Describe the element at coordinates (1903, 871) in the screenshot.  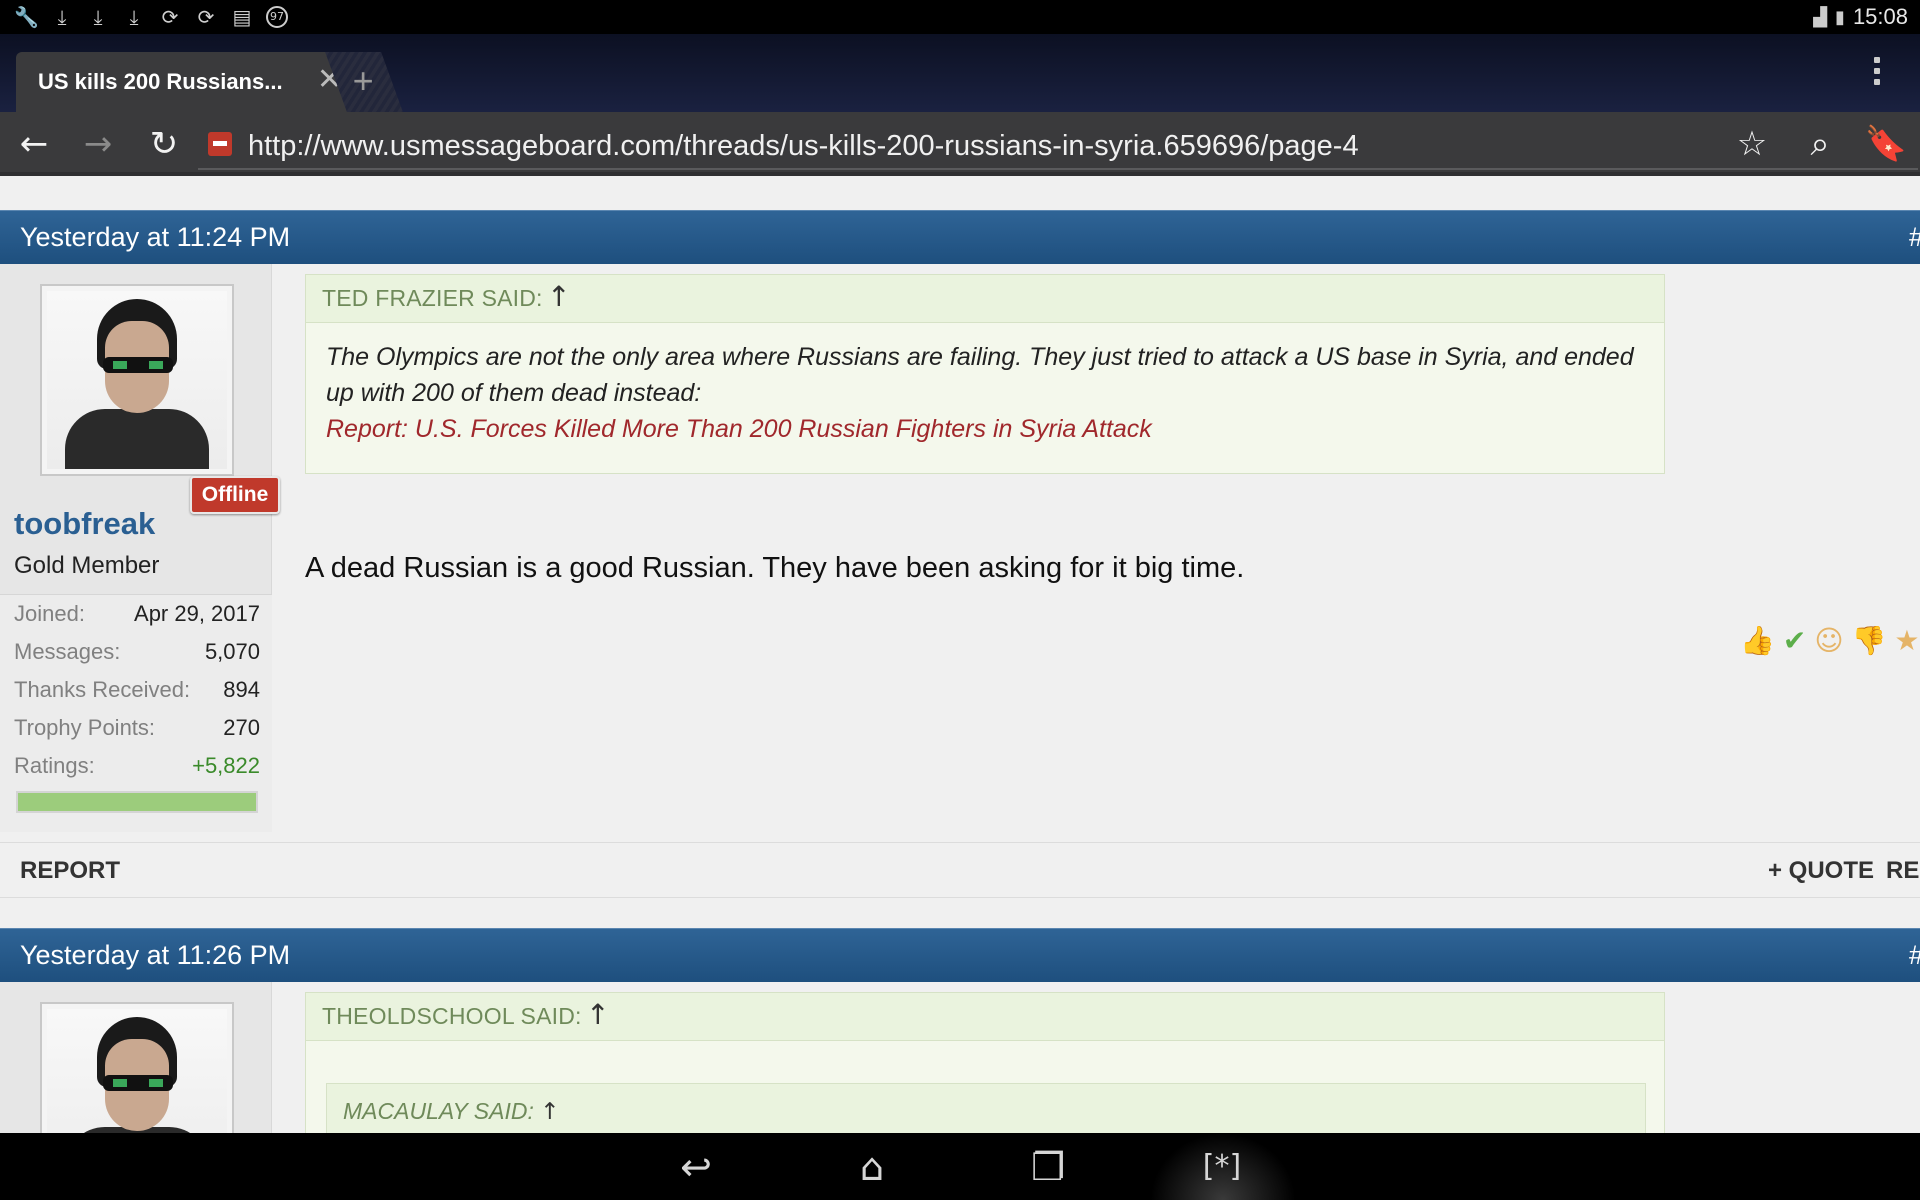
I see `reply-button: REI` at that location.